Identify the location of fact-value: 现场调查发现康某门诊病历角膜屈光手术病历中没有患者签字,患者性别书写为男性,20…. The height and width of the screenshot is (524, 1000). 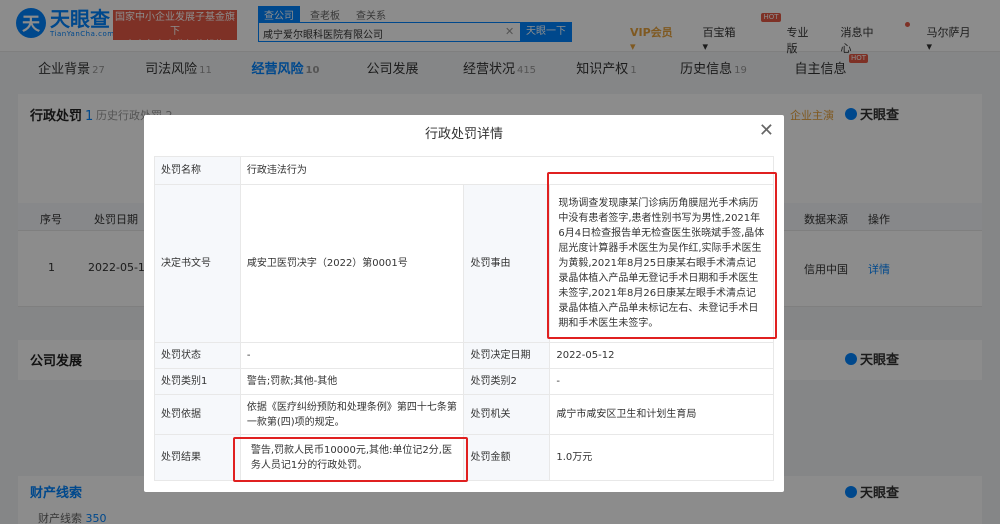
(661, 263).